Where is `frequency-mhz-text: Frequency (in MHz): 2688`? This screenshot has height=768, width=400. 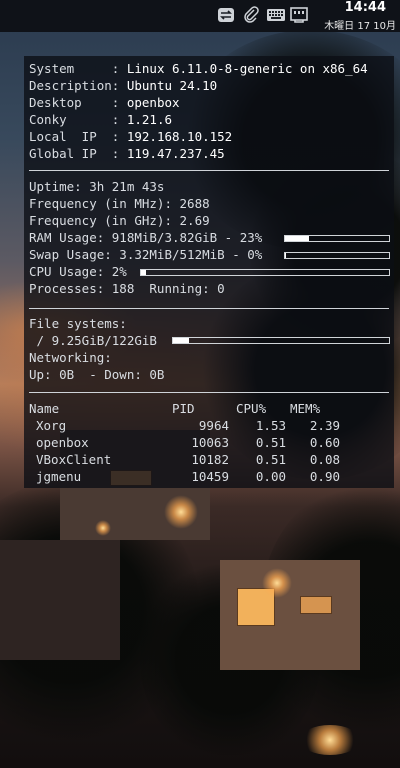 frequency-mhz-text: Frequency (in MHz): 2688 is located at coordinates (119, 203).